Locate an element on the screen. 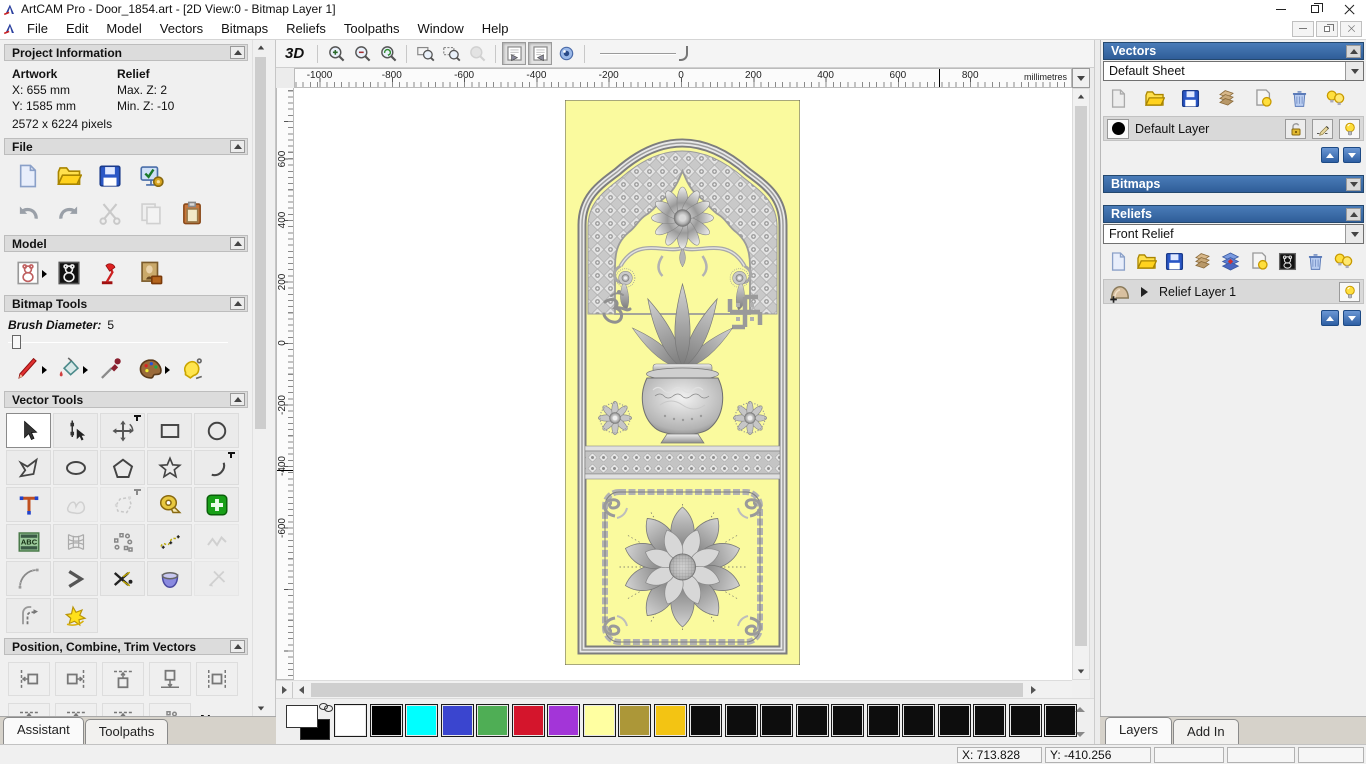  swatch-olive is located at coordinates (634, 720).